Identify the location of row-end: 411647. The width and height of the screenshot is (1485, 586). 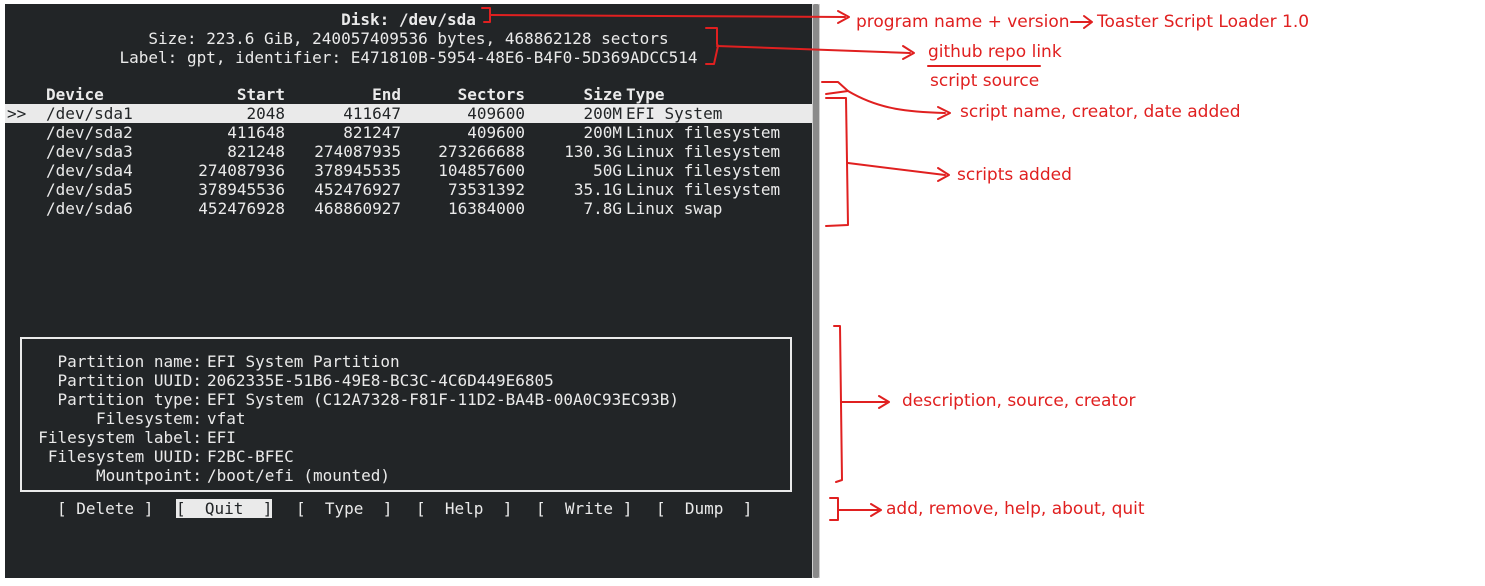
(372, 113).